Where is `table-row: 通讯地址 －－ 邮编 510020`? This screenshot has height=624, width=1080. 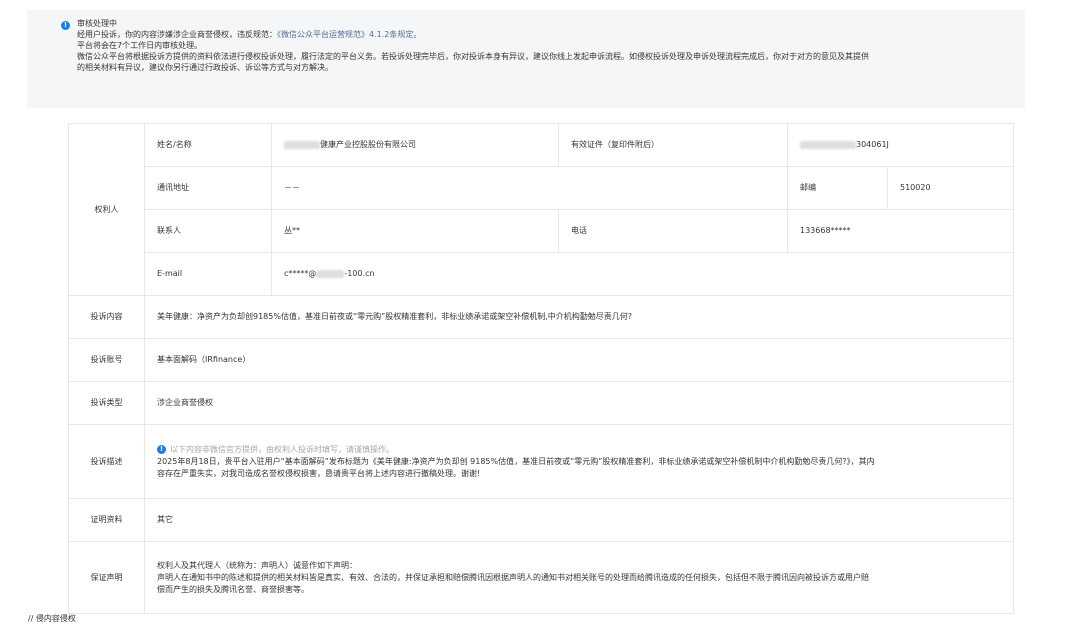 table-row: 通讯地址 －－ 邮编 510020 is located at coordinates (541, 188).